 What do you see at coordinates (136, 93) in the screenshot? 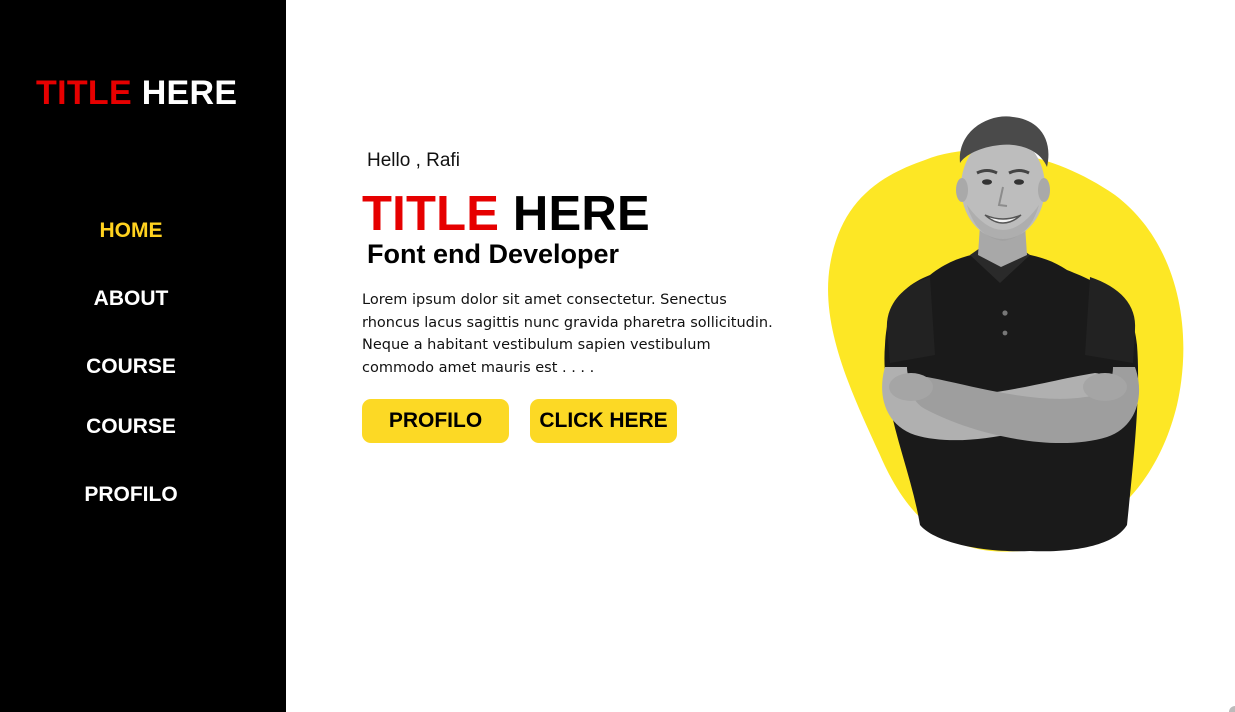
I see `logo: TITLE HERE` at bounding box center [136, 93].